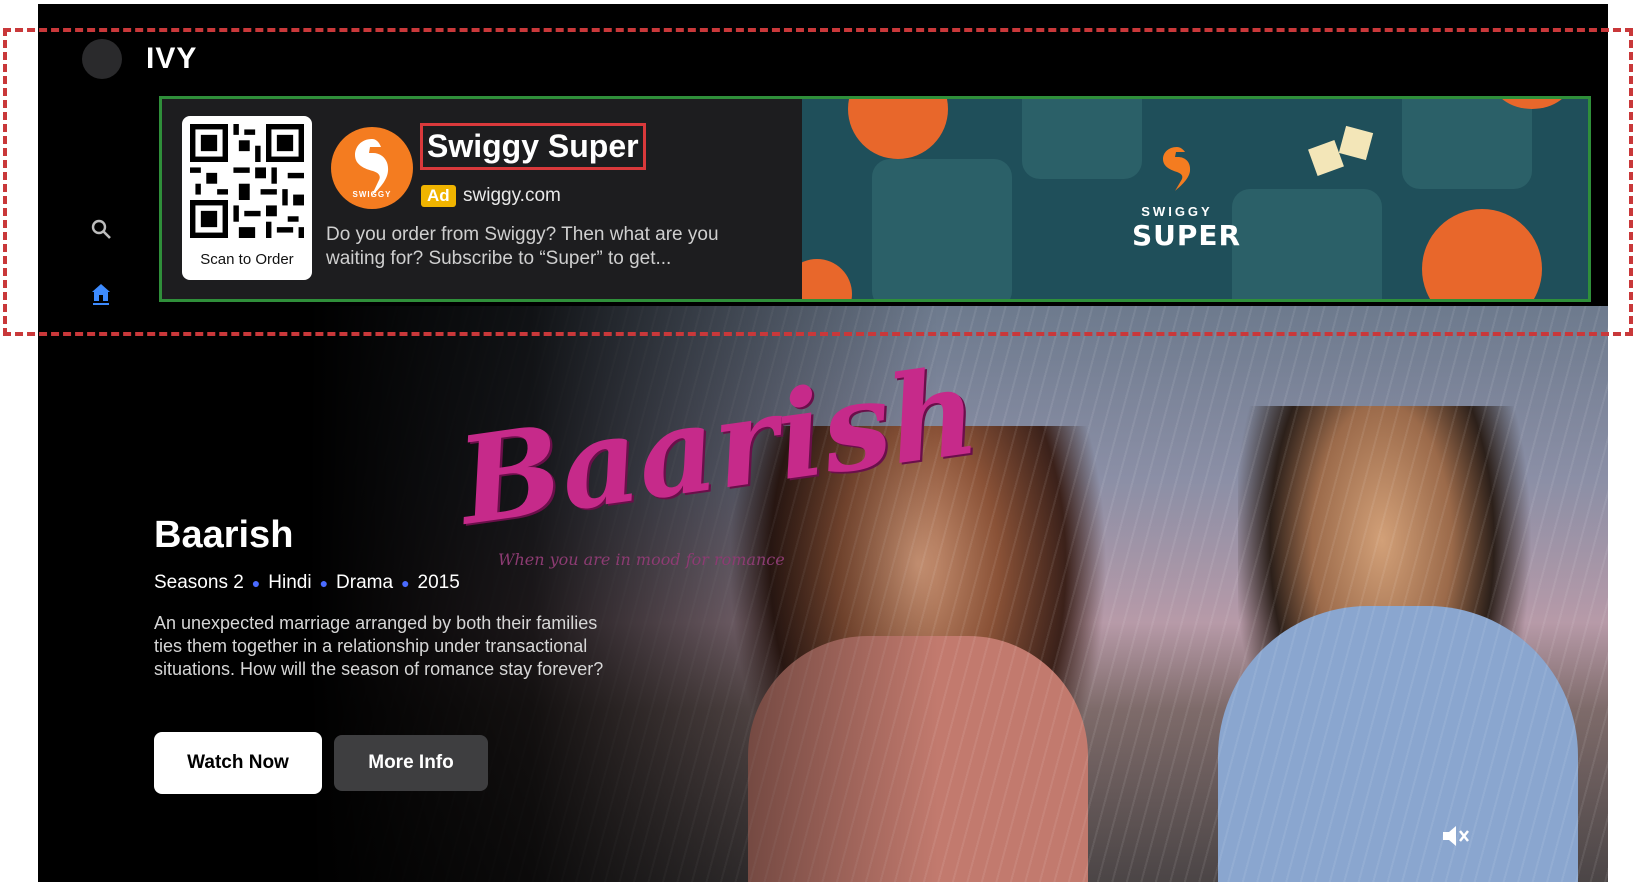  I want to click on app-brand: IVY, so click(172, 58).